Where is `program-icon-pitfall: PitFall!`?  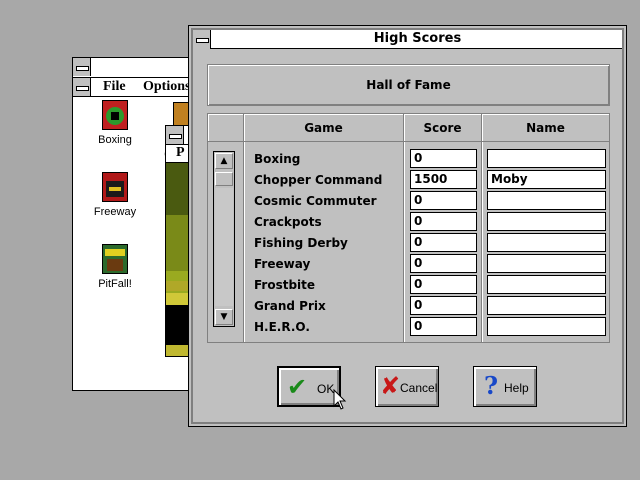 program-icon-pitfall: PitFall! is located at coordinates (115, 267).